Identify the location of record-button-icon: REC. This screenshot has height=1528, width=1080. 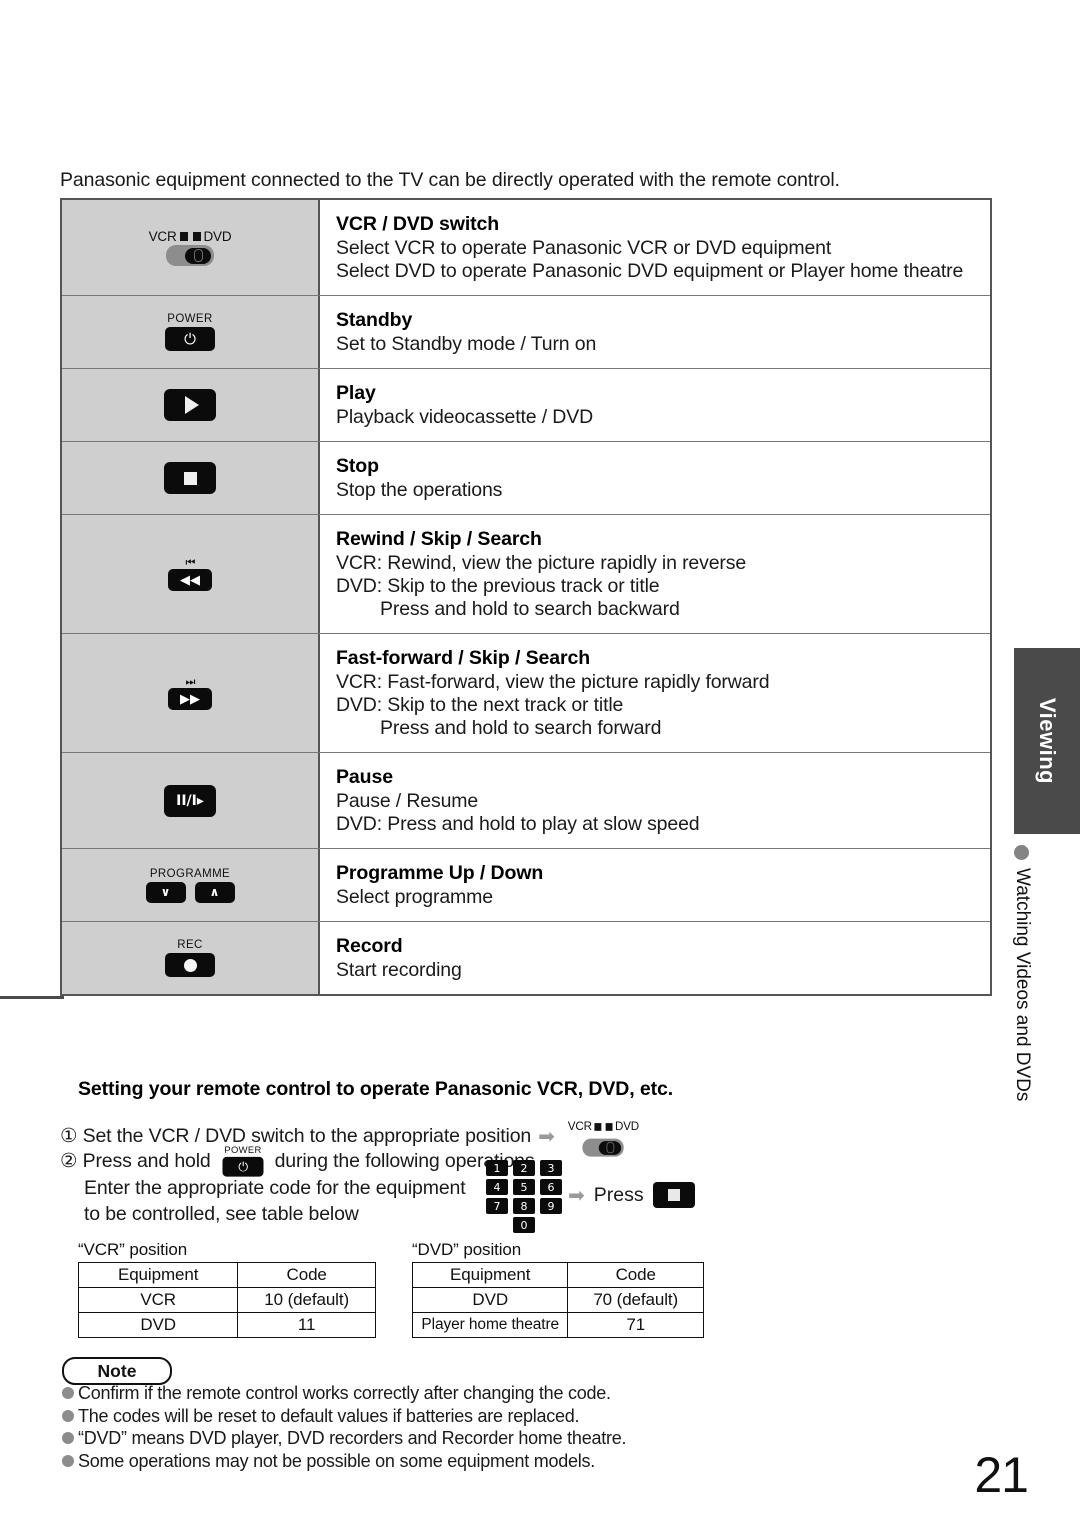
(190, 958).